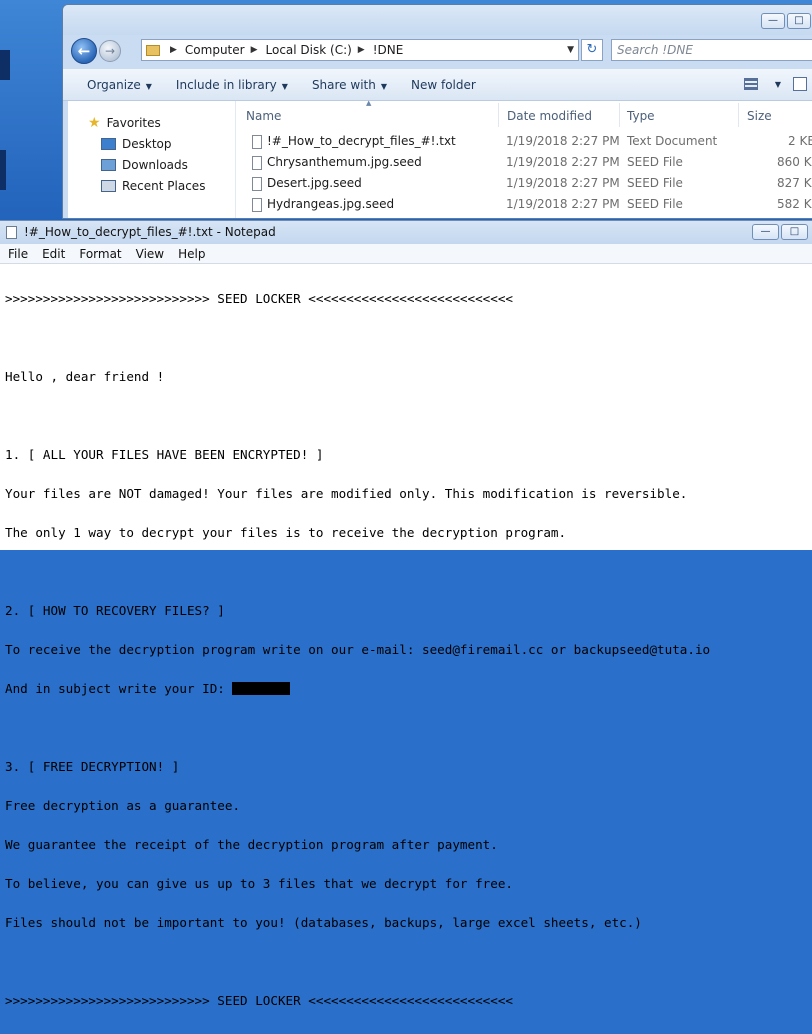 The width and height of the screenshot is (812, 1034). What do you see at coordinates (263, 114) in the screenshot?
I see `column-header-name: Name` at bounding box center [263, 114].